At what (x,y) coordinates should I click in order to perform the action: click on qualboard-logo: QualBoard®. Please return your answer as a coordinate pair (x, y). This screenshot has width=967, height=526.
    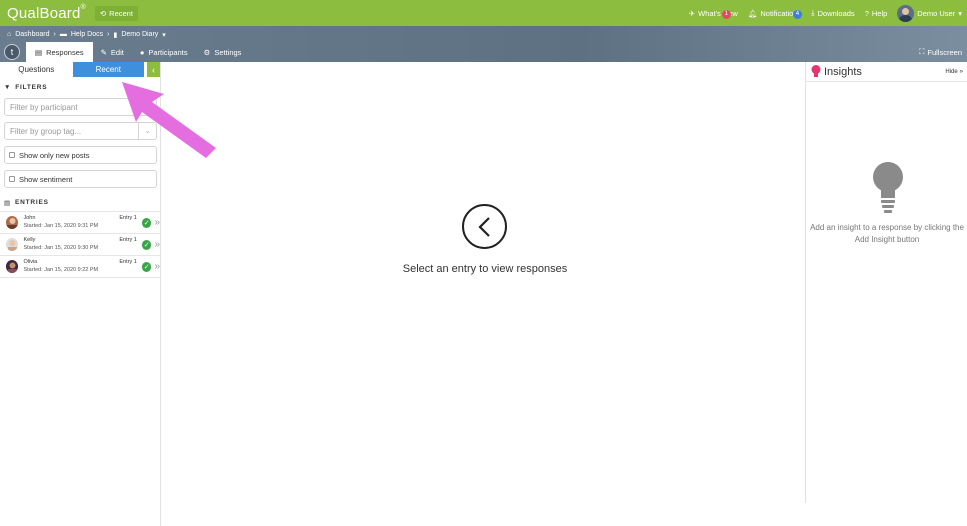
    Looking at the image, I should click on (43, 13).